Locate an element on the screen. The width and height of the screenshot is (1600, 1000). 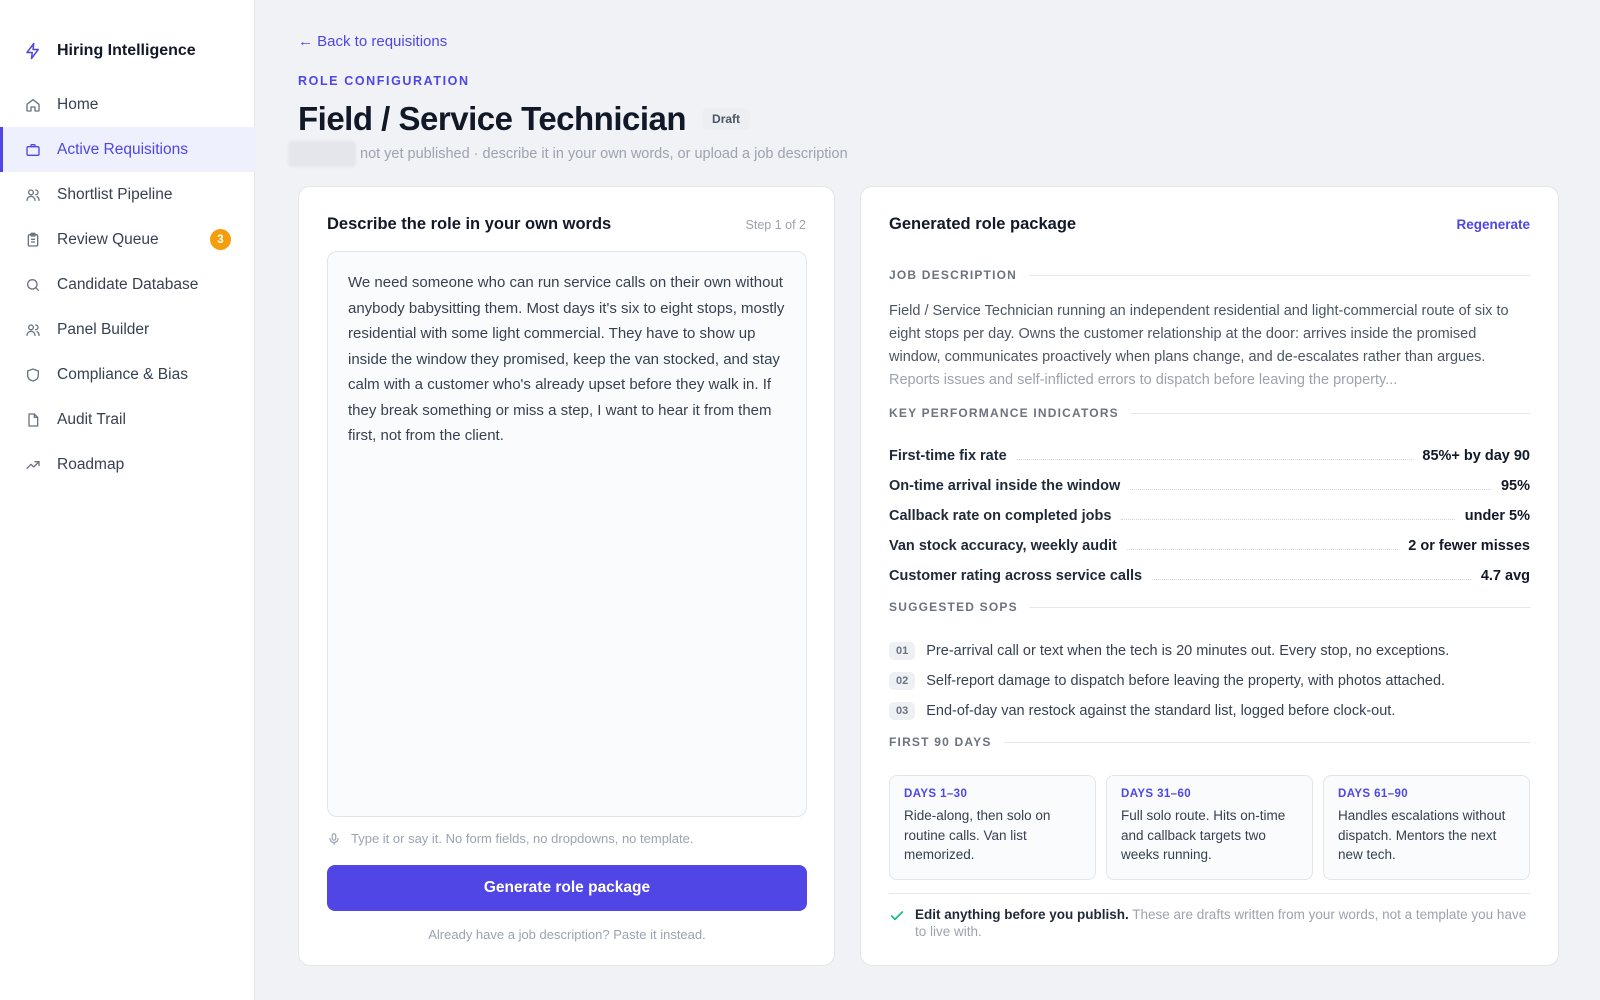
brand: Hiring Intelligence is located at coordinates (110, 51).